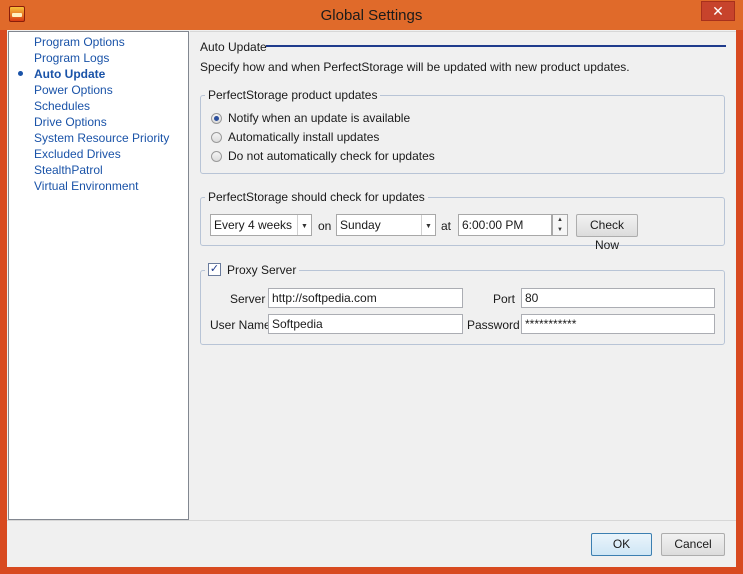 The image size is (743, 574). Describe the element at coordinates (68, 170) in the screenshot. I see `sidebar-item-stealthpatrol: StealthPatrol` at that location.